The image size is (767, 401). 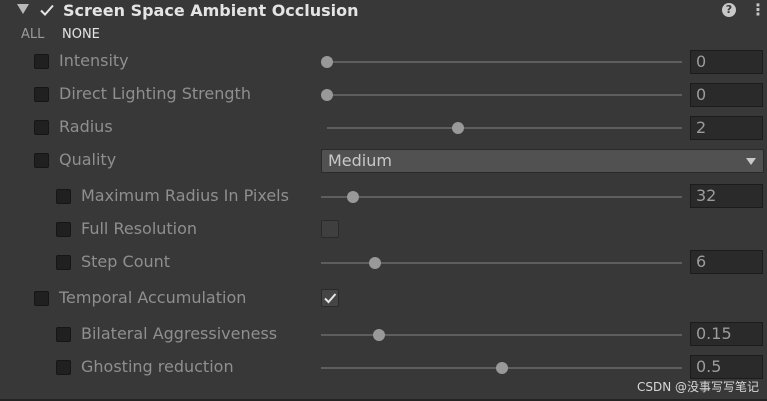 I want to click on override-checkbox-bilateral, so click(x=63, y=334).